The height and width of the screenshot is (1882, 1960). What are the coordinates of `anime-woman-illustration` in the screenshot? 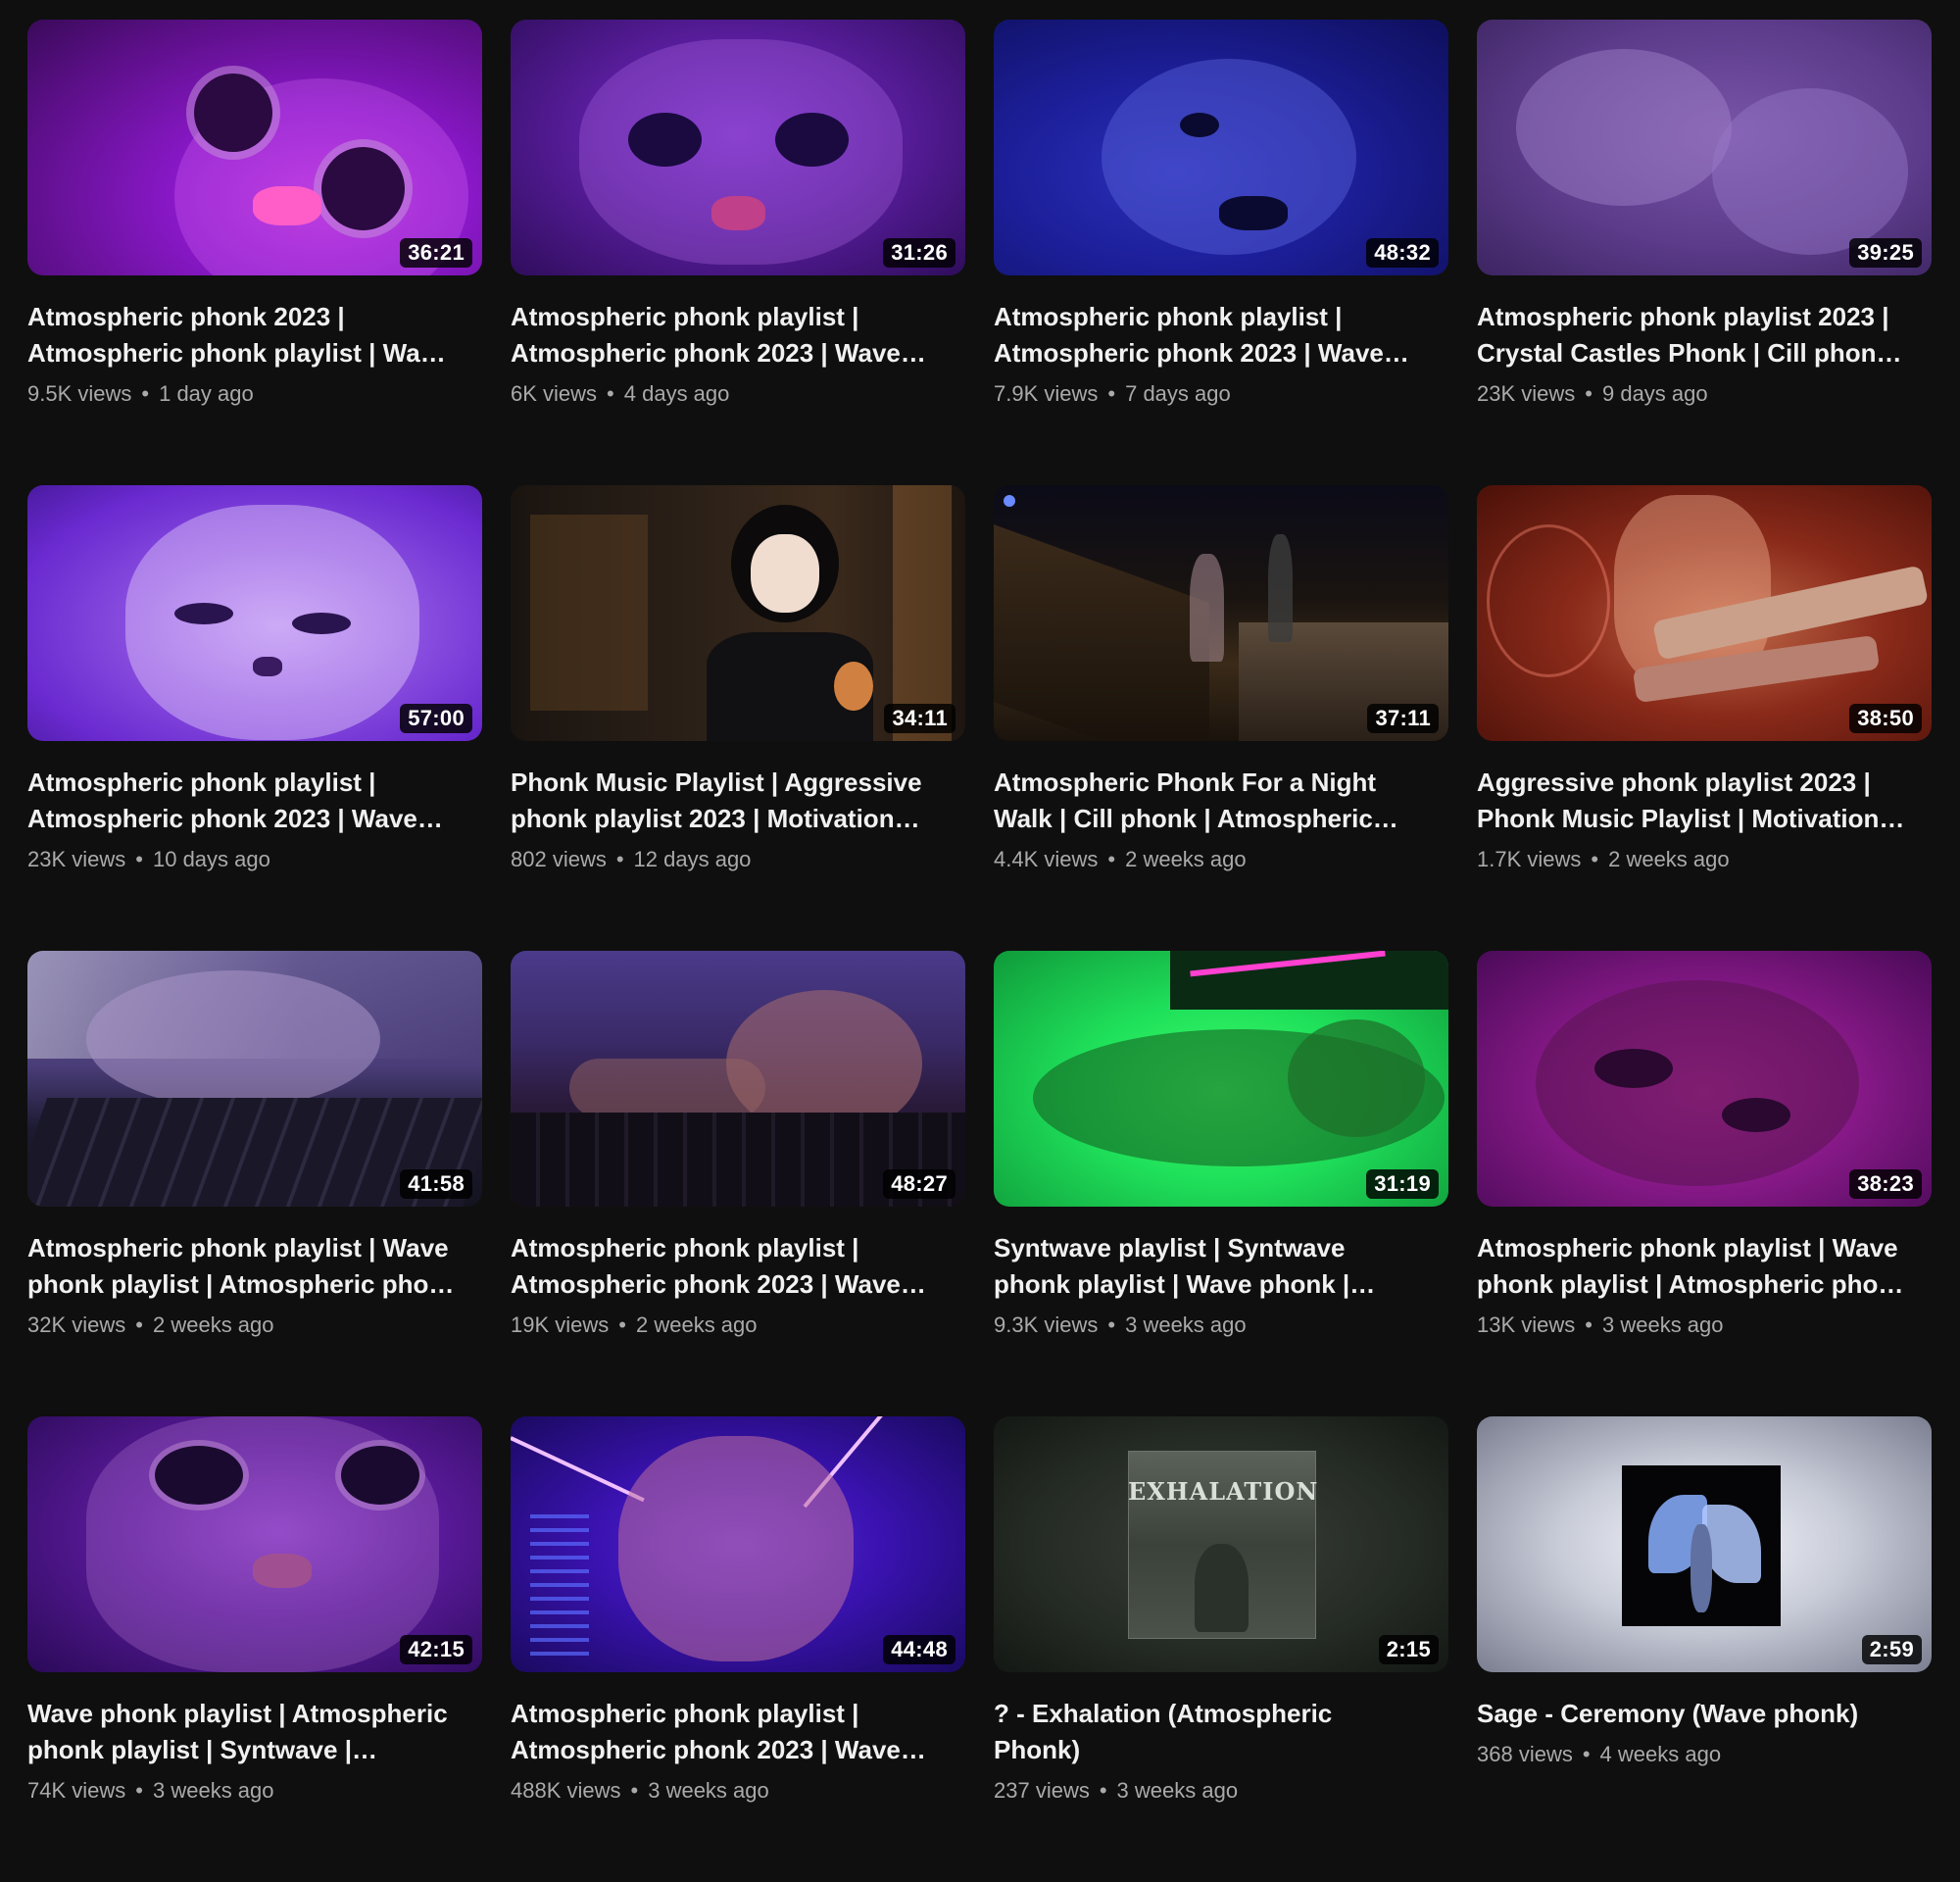 It's located at (738, 613).